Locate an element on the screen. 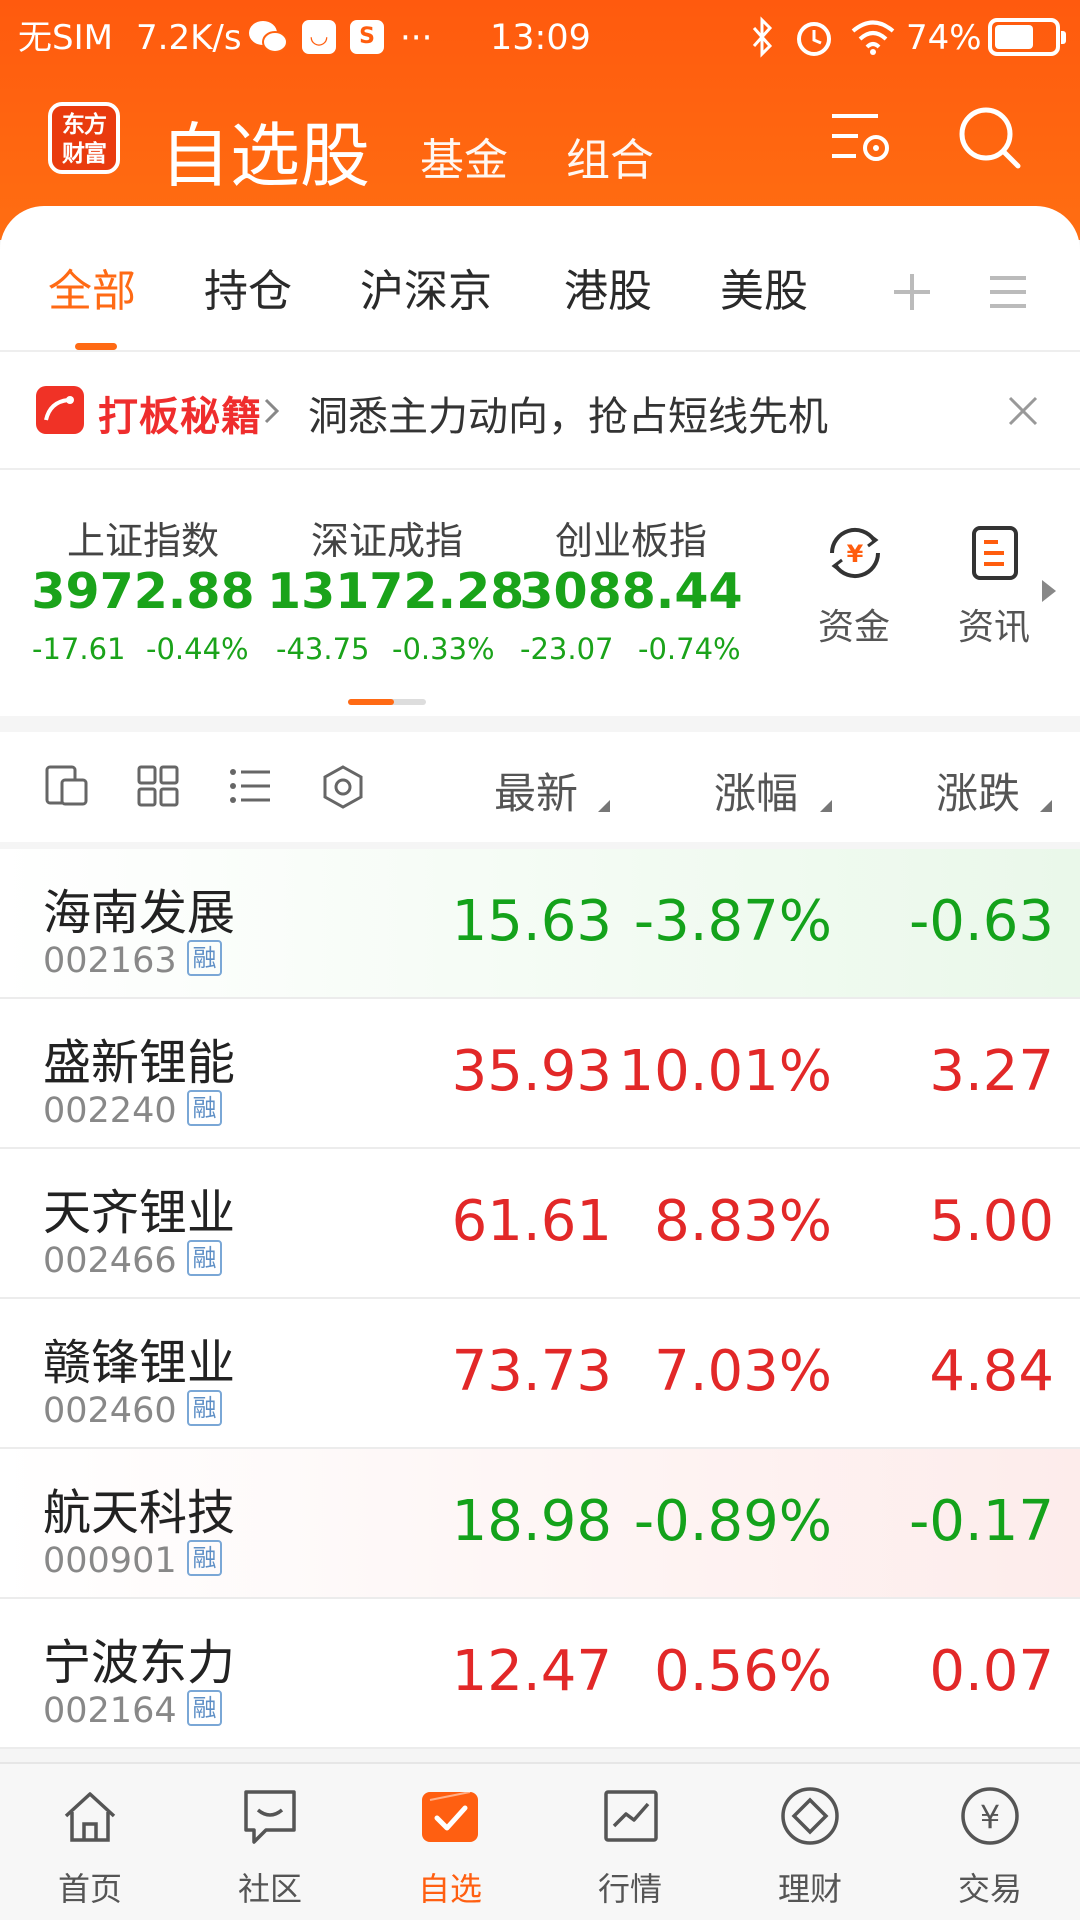 Image resolution: width=1080 pixels, height=1920 pixels. banner-title: 打板秘籍 is located at coordinates (180, 413).